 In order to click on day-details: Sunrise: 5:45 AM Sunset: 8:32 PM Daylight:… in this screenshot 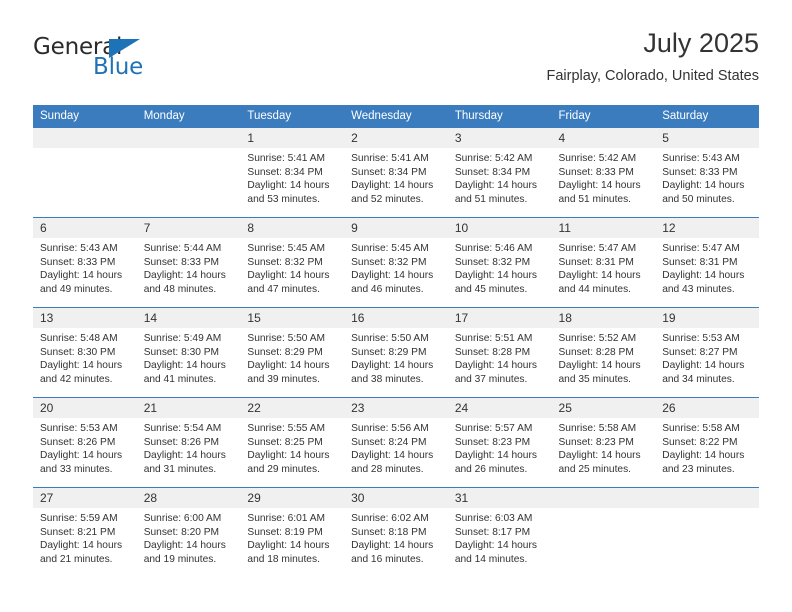, I will do `click(396, 267)`.